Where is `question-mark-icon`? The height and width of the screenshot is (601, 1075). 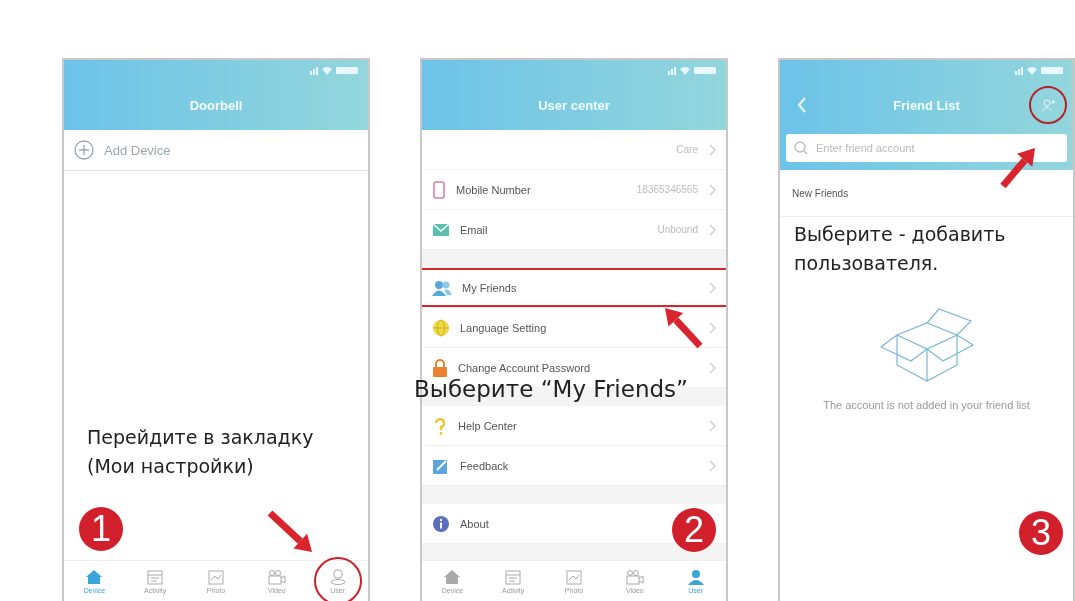 question-mark-icon is located at coordinates (440, 425).